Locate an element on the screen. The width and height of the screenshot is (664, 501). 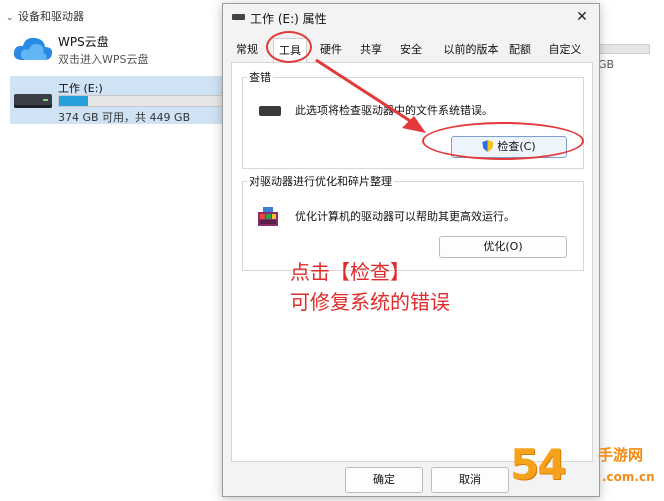
watermark-site: 手游网 is located at coordinates (621, 455).